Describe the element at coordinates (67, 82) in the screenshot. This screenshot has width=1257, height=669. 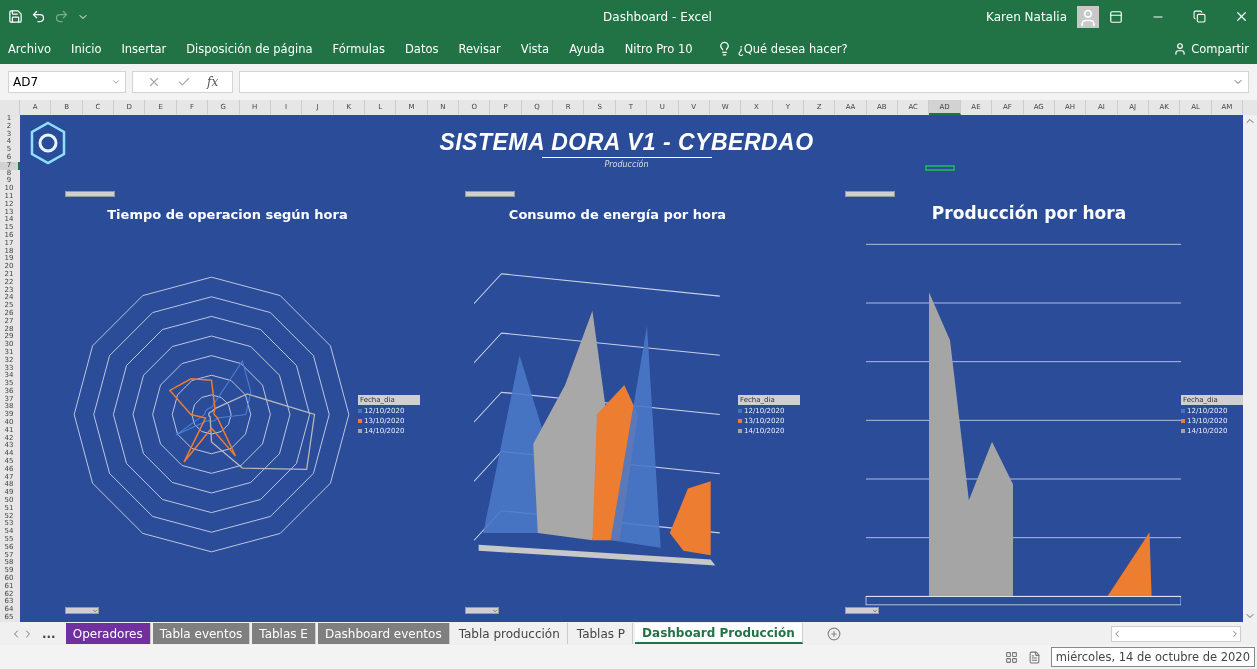
I see `name-box: AD7` at that location.